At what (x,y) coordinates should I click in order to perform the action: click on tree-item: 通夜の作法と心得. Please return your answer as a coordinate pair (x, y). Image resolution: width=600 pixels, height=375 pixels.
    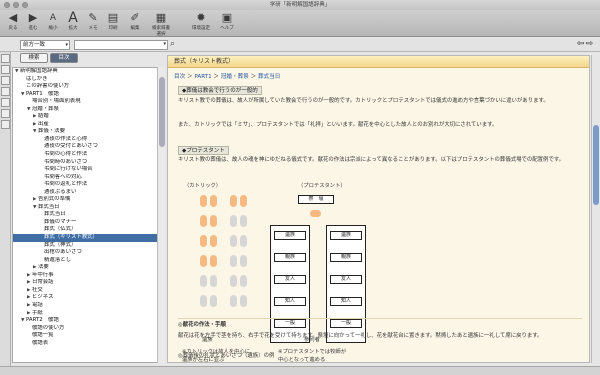
    Looking at the image, I should click on (87, 140).